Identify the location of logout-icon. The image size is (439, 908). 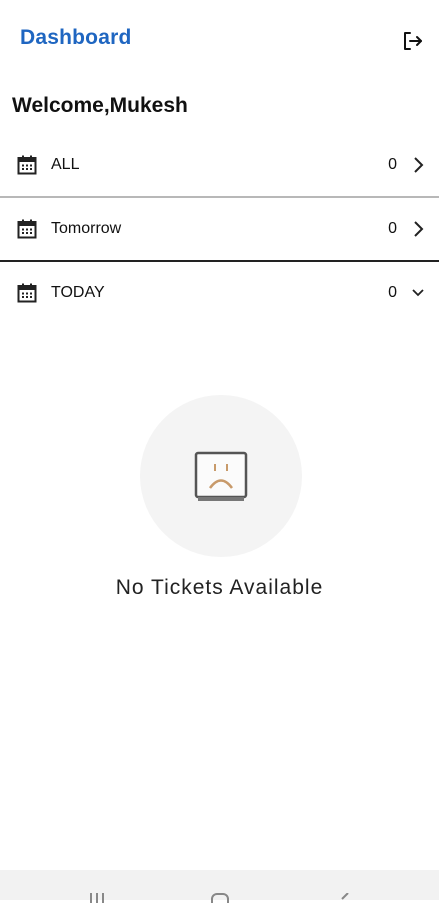
(413, 41).